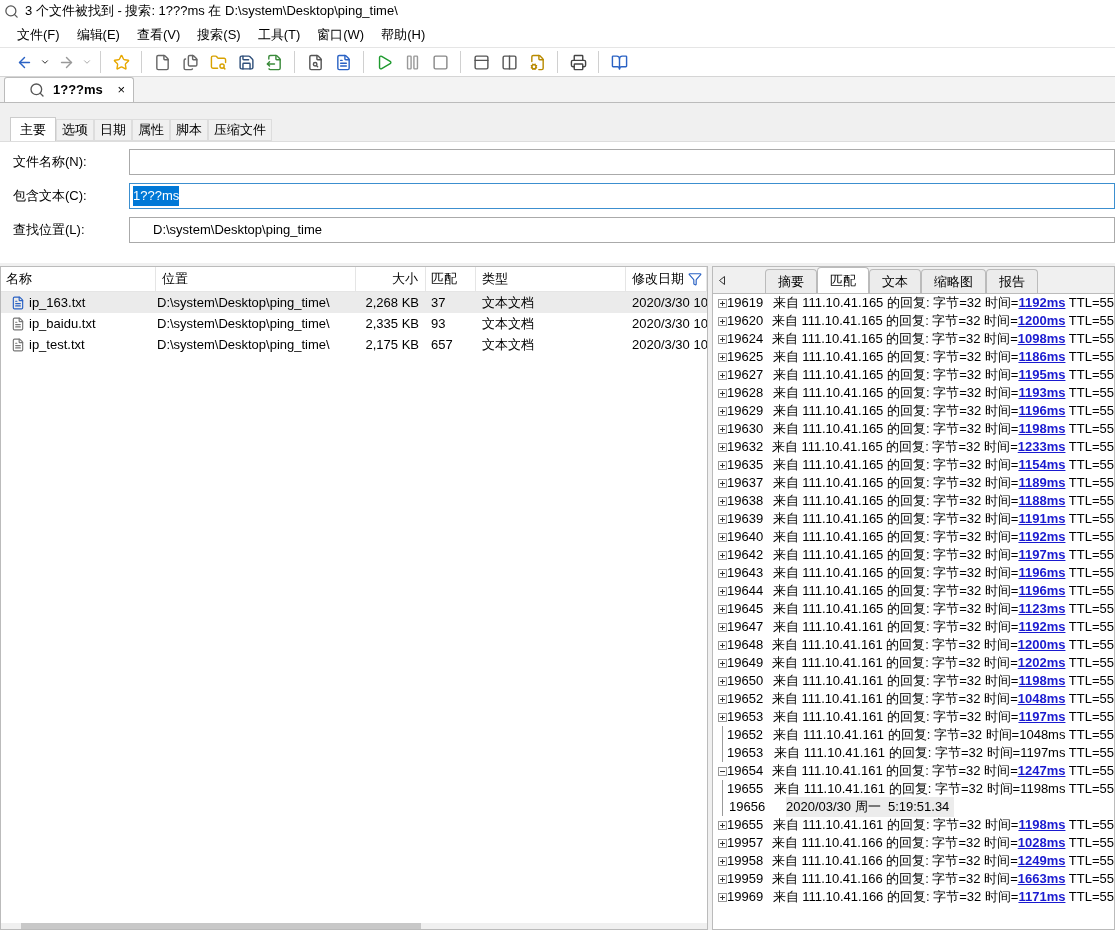 This screenshot has height=930, width=1115. I want to click on match-link: 1233ms, so click(1041, 447).